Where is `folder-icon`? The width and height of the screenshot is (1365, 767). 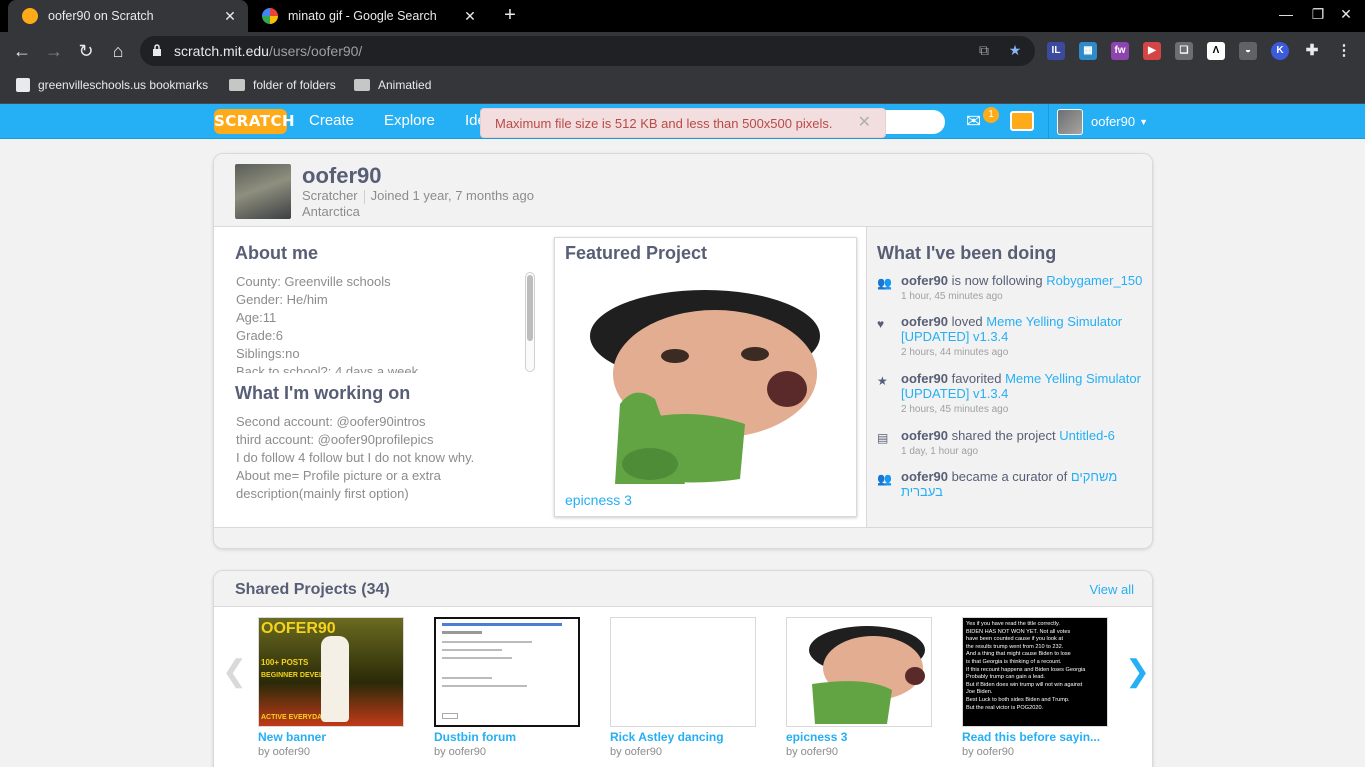 folder-icon is located at coordinates (237, 85).